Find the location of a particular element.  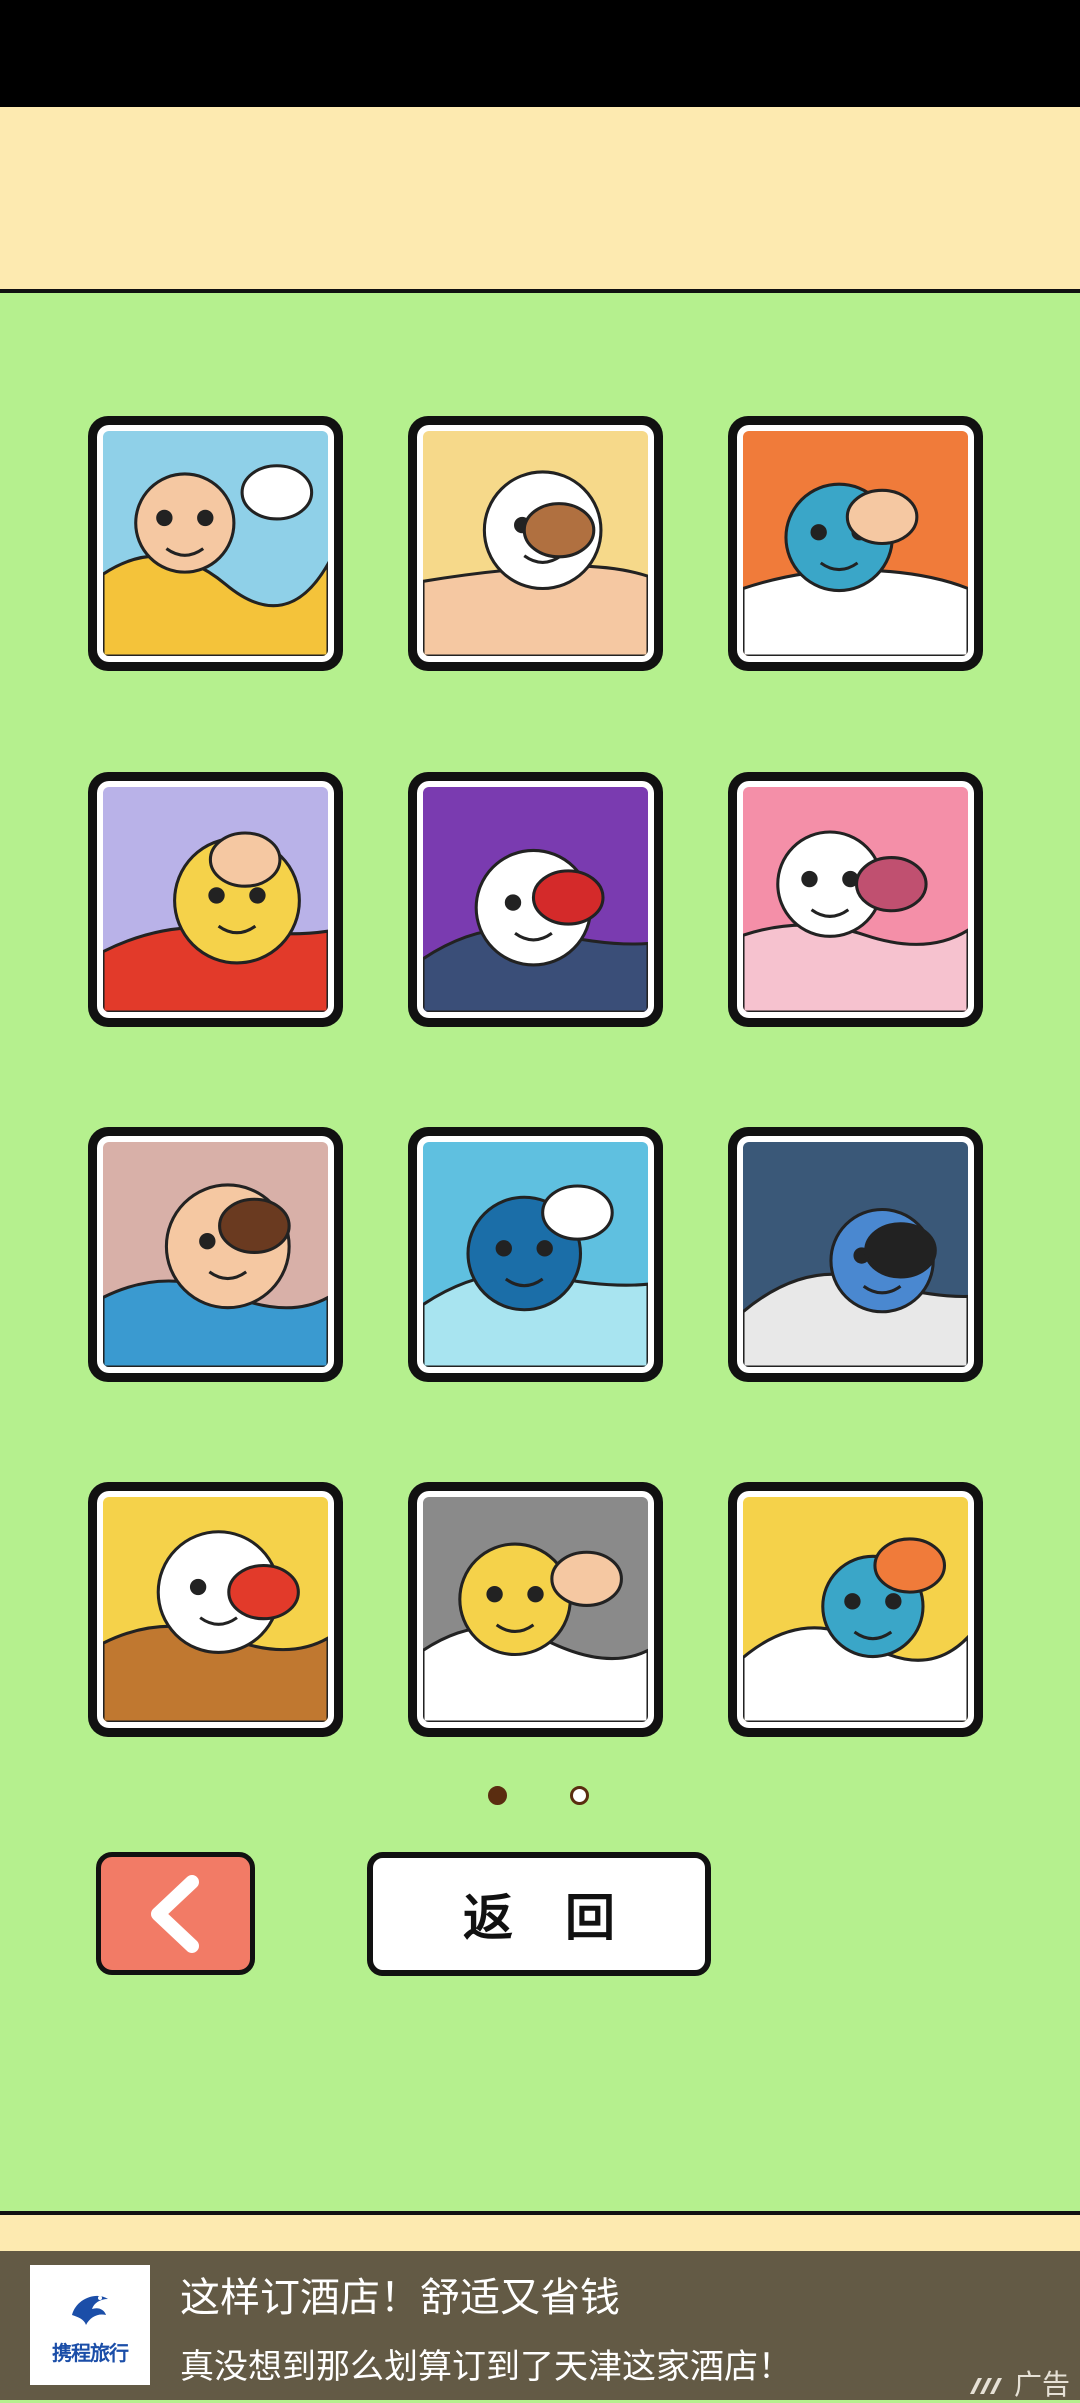

ad-label: 广告 is located at coordinates (1019, 2383).